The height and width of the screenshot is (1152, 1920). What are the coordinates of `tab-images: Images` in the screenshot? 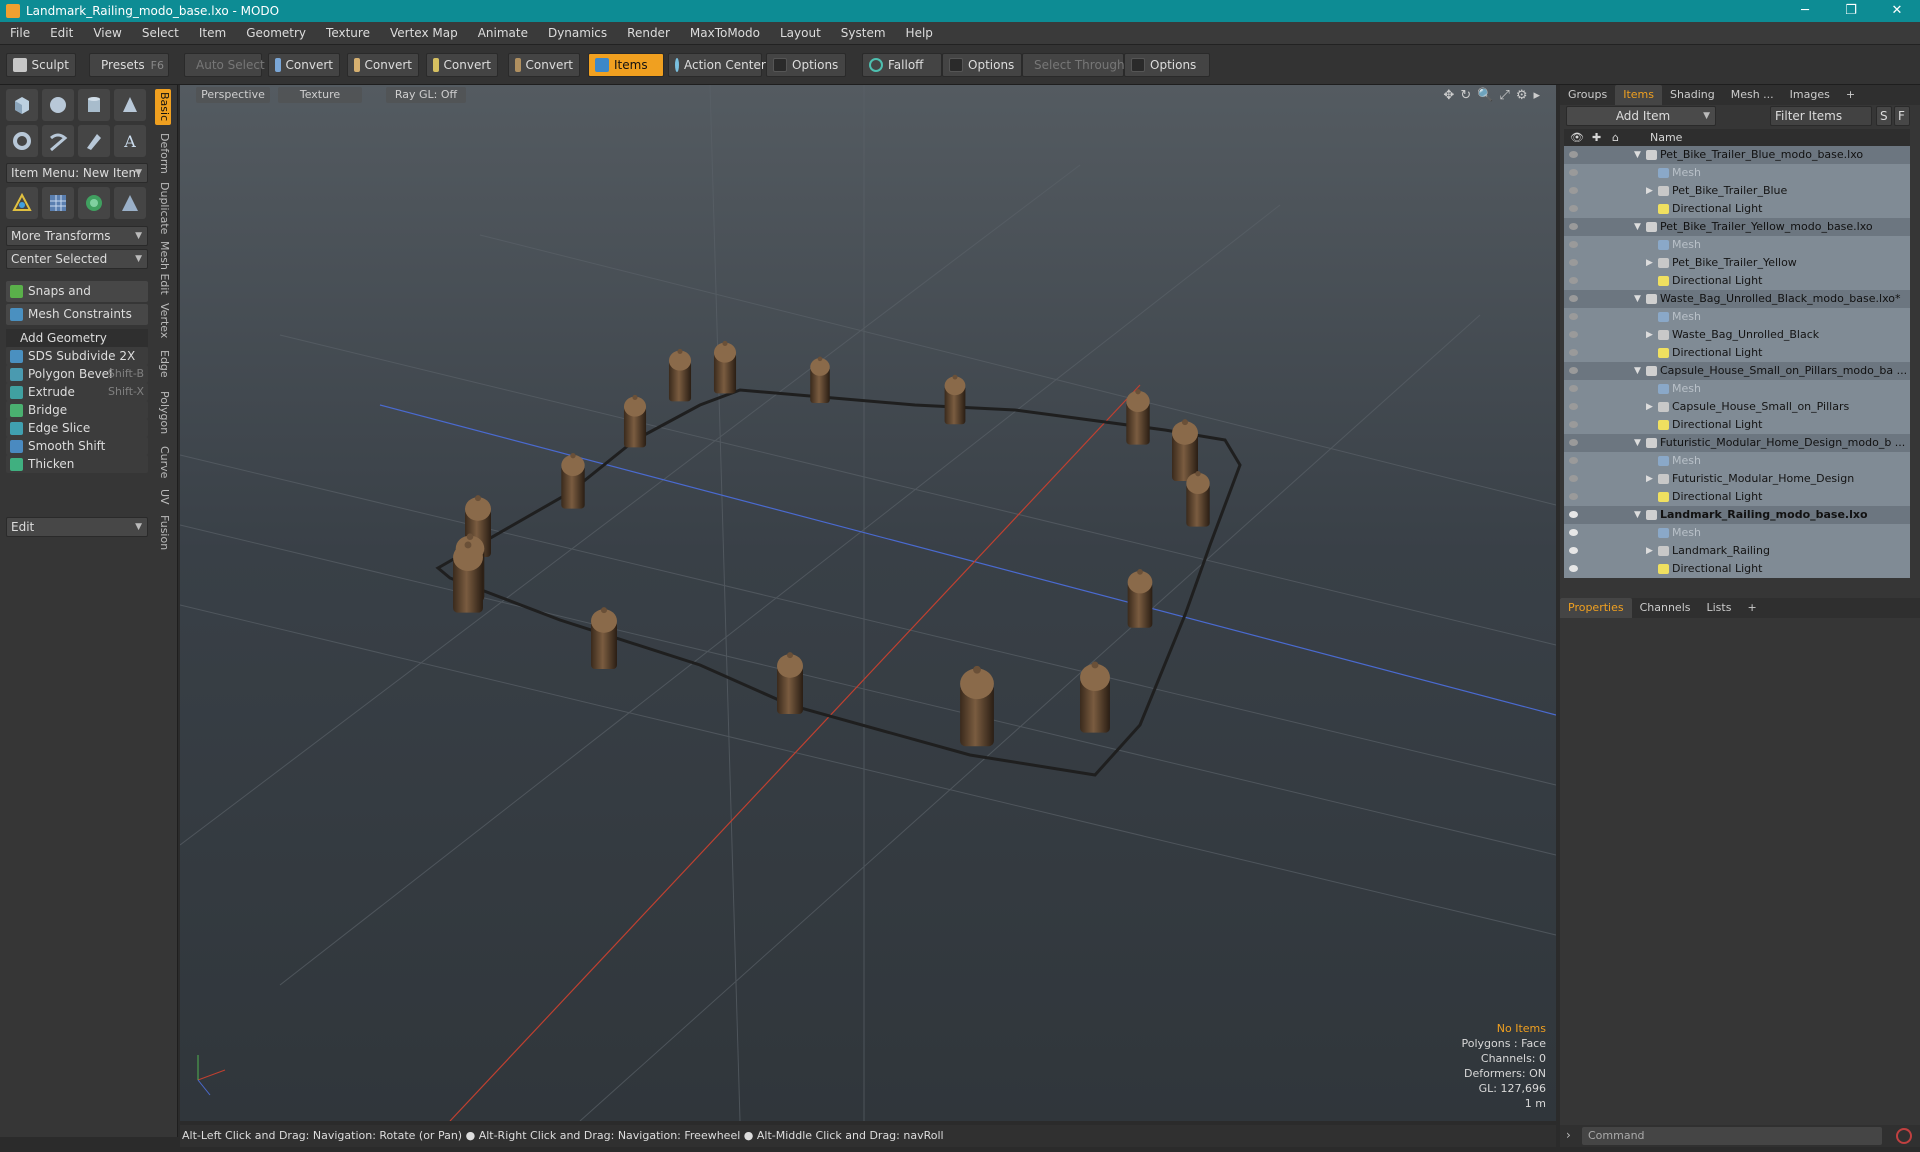 It's located at (1810, 95).